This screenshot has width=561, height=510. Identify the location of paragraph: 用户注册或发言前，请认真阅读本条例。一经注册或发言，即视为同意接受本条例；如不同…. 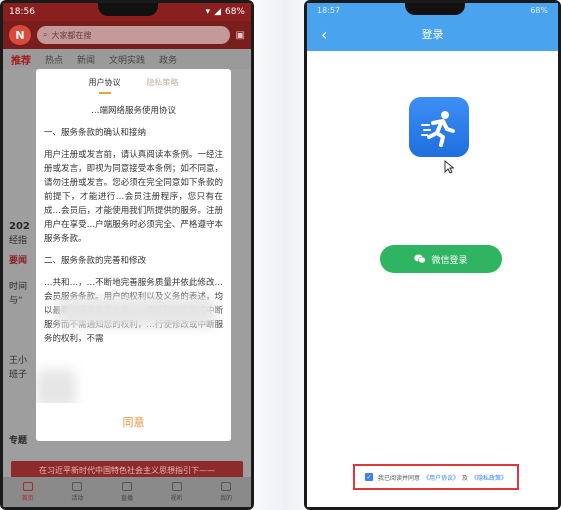
(133, 197).